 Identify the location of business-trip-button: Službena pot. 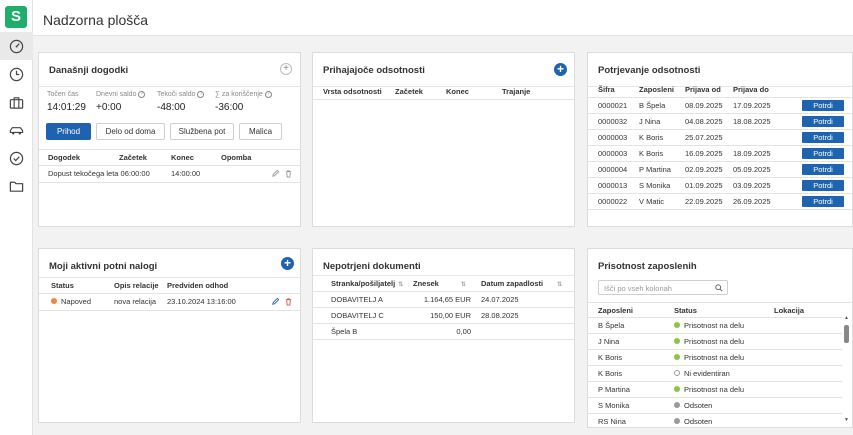
(202, 131).